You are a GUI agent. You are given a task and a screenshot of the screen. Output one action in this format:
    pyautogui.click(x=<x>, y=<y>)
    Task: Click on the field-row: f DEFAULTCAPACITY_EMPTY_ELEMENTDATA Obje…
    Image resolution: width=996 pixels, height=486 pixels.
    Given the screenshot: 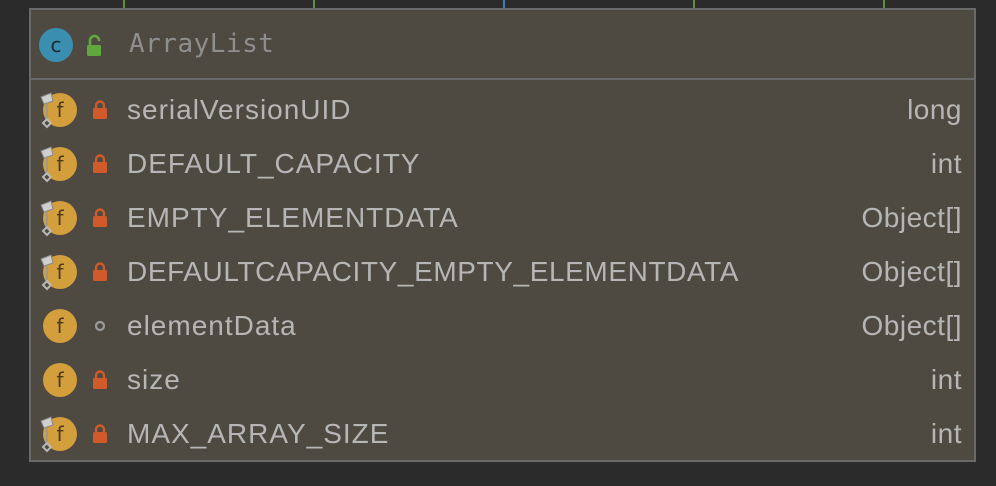 What is the action you would take?
    pyautogui.click(x=502, y=272)
    